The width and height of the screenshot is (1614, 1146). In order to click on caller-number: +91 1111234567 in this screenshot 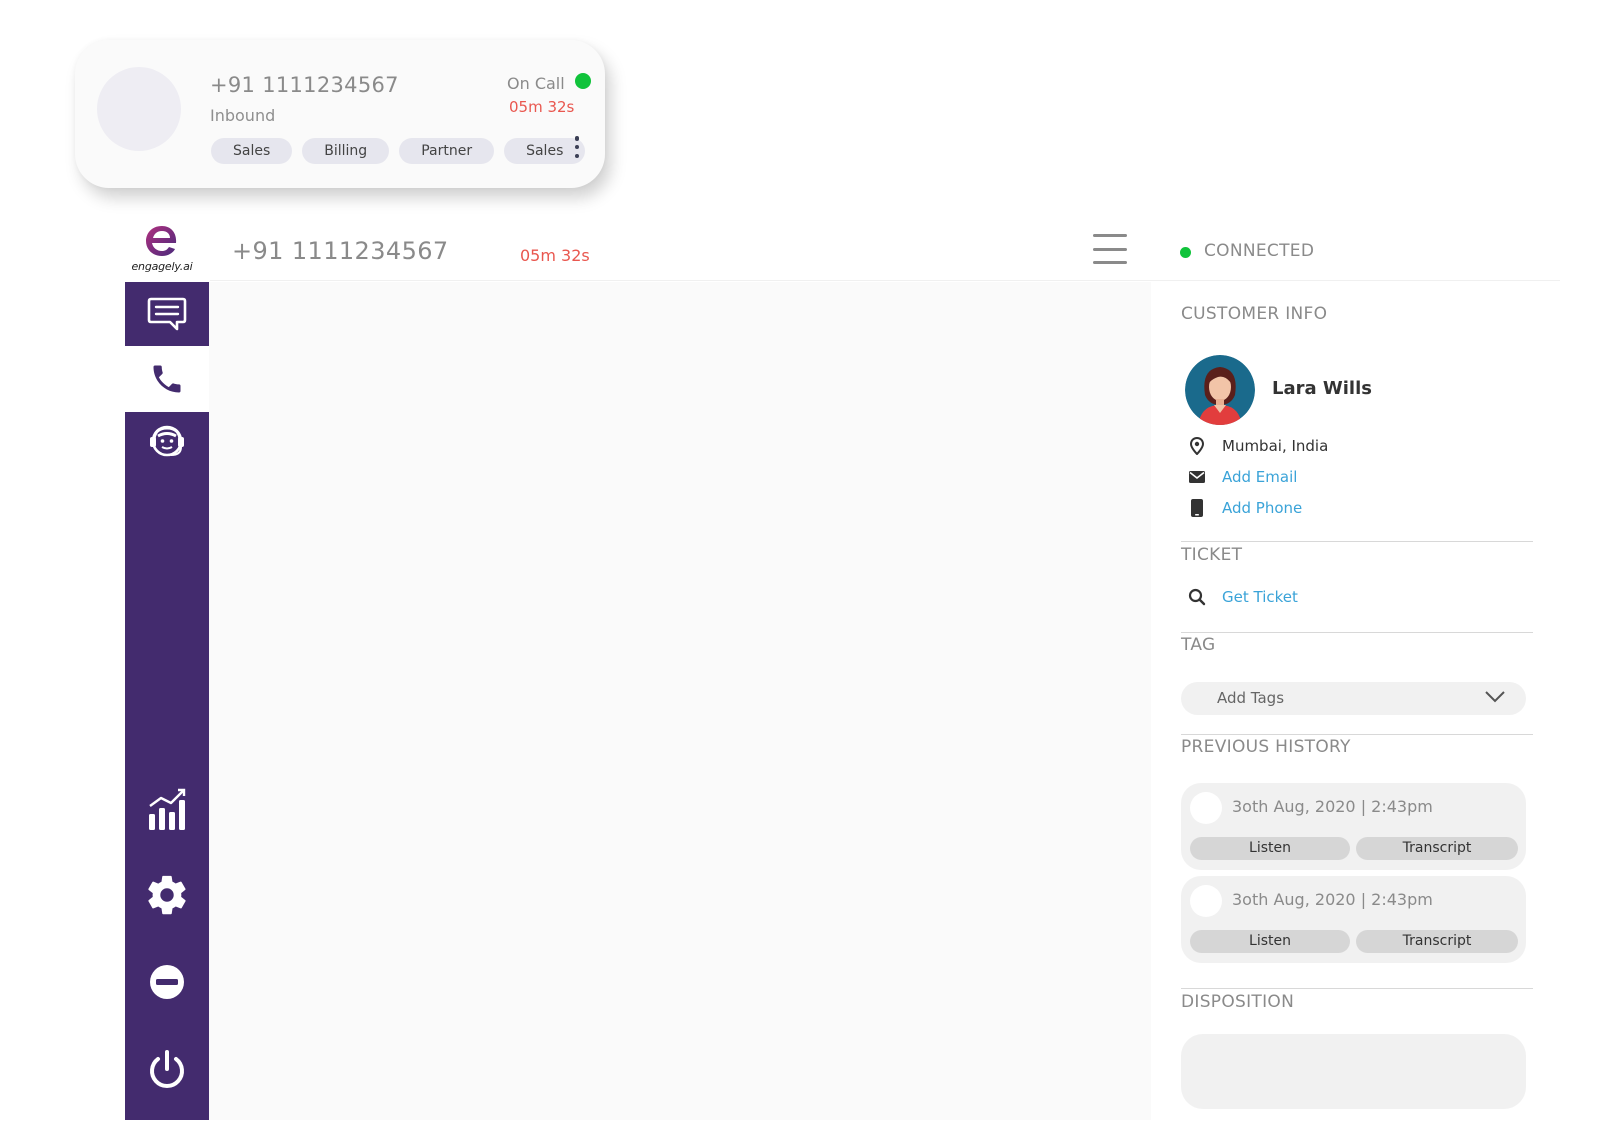, I will do `click(304, 85)`.